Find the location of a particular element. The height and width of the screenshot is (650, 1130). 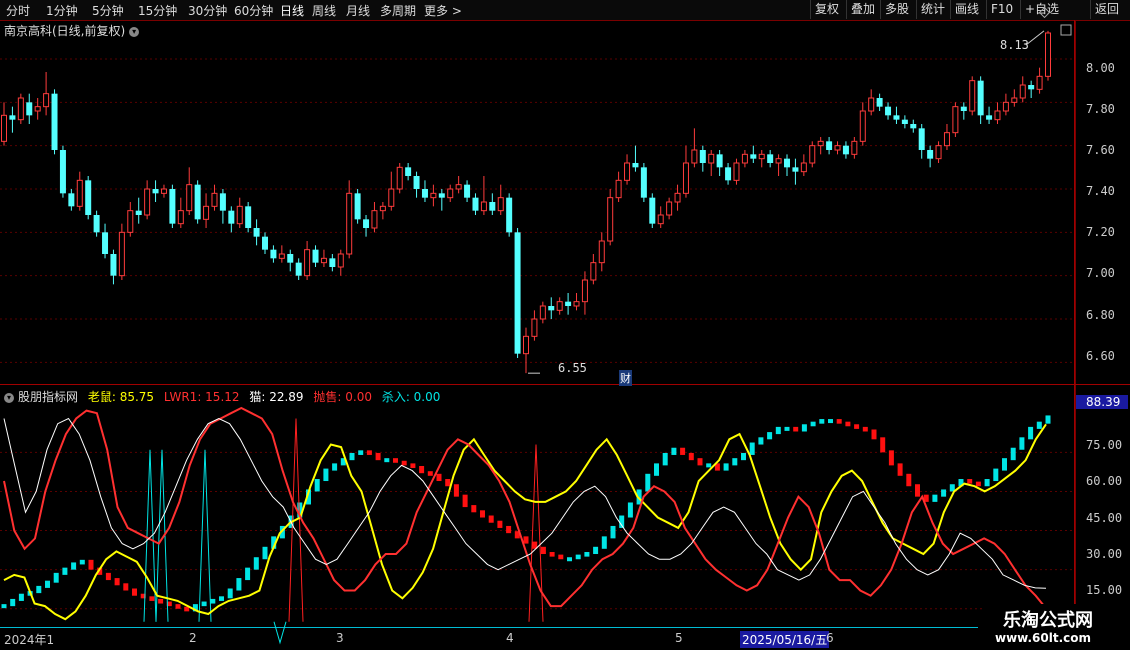

price-tick: 7.20 is located at coordinates (1100, 232).